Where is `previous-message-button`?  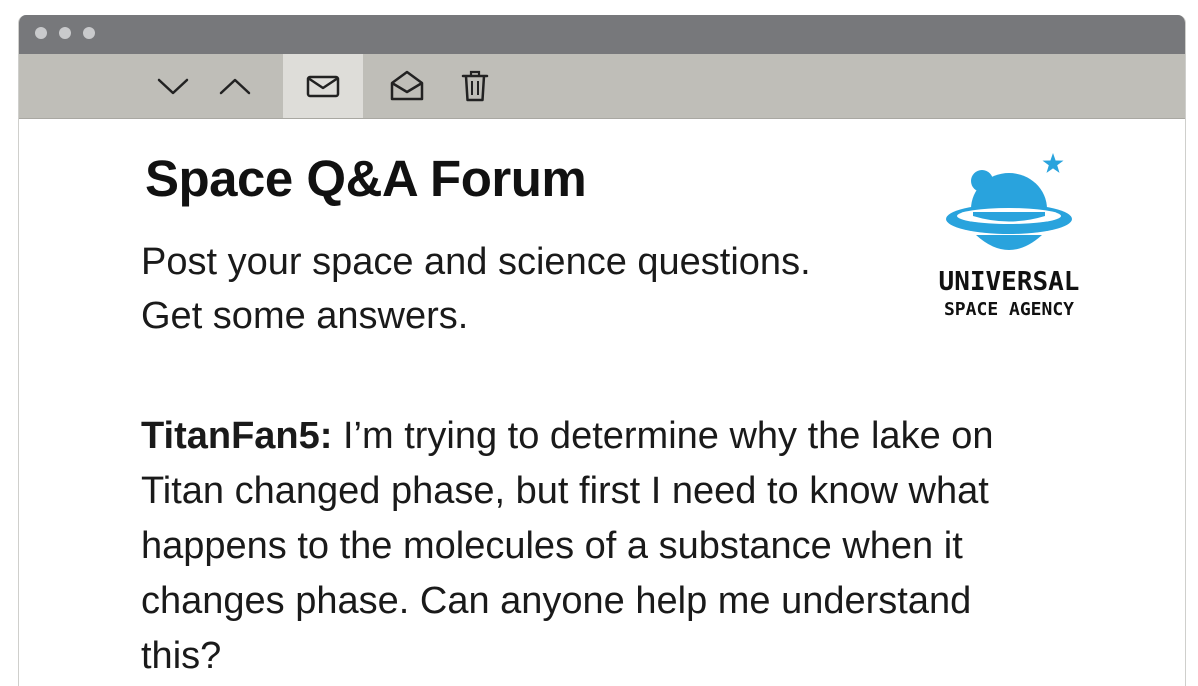
previous-message-button is located at coordinates (235, 86).